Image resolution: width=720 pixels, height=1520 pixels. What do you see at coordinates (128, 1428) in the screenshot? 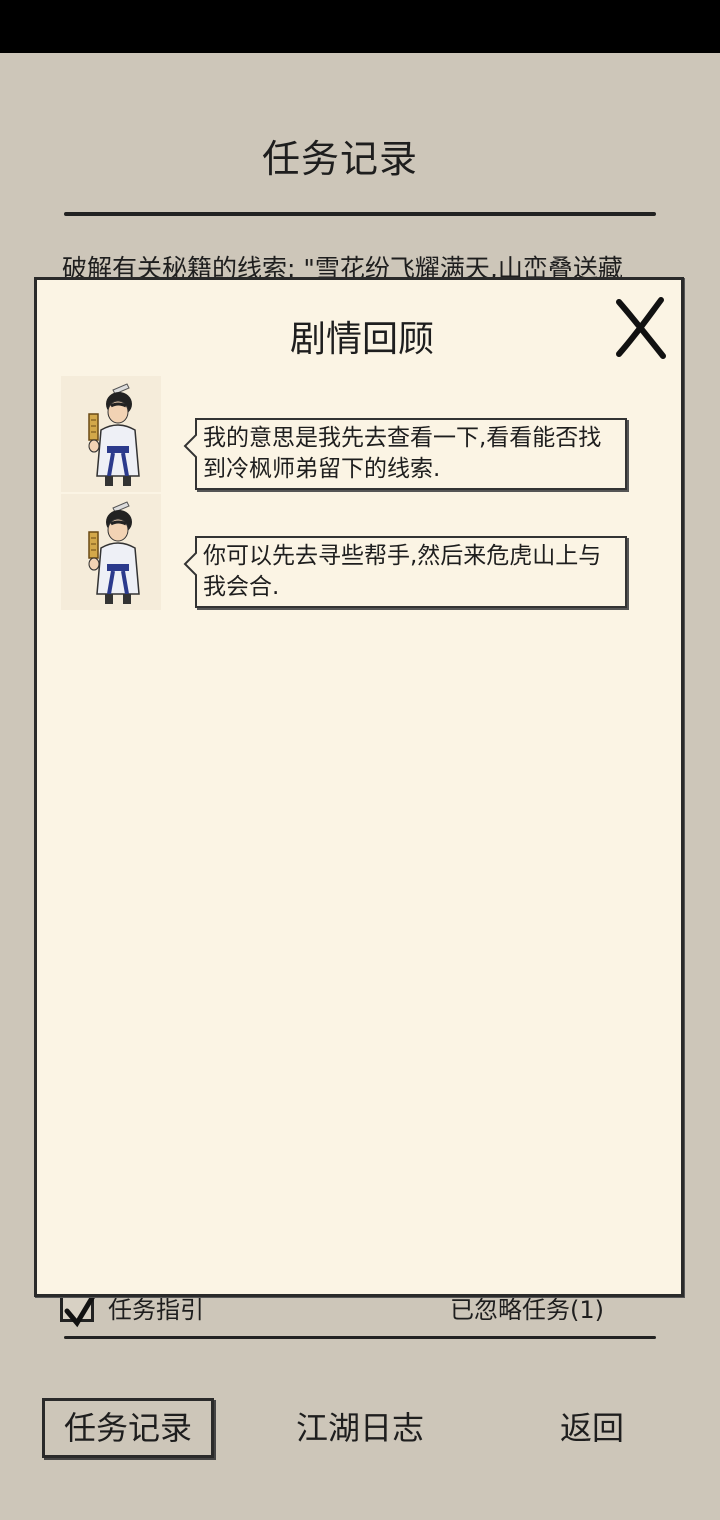
I see `tab-task-records: 任务记录` at bounding box center [128, 1428].